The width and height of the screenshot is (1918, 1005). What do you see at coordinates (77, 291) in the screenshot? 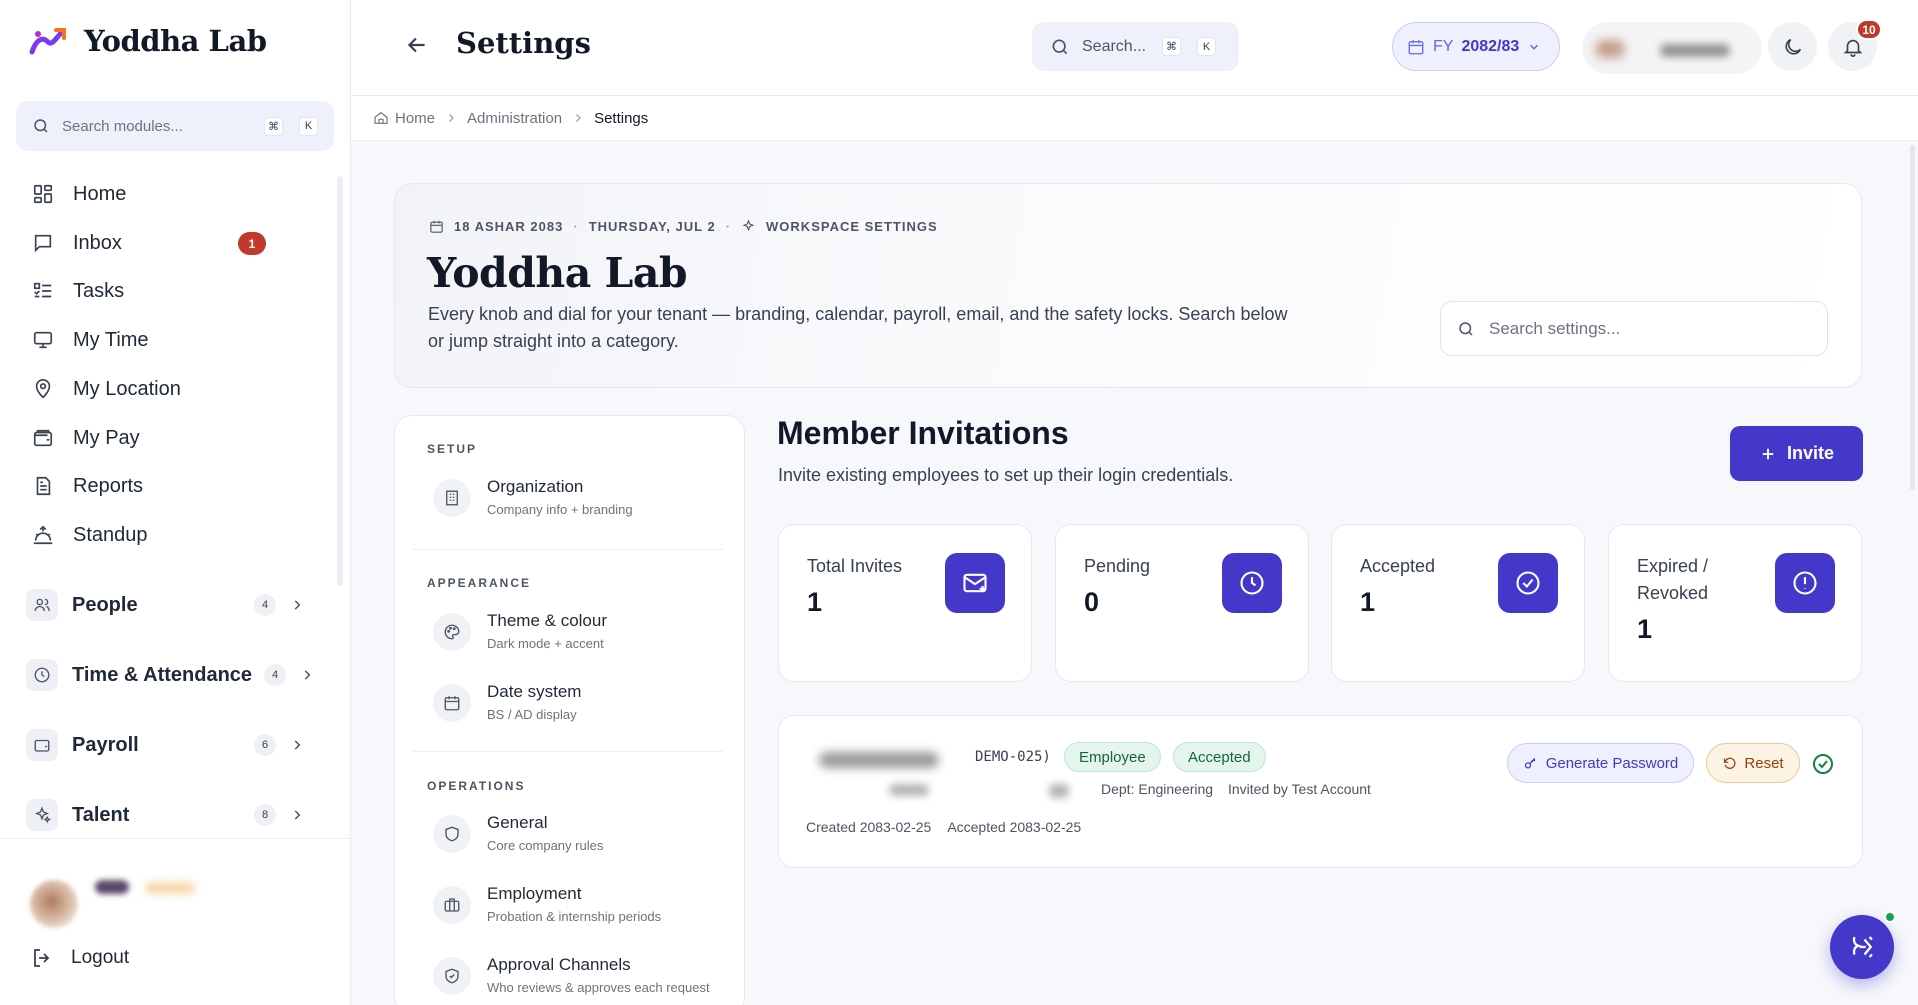
I see `sidebar-item-tasks: Tasks` at bounding box center [77, 291].